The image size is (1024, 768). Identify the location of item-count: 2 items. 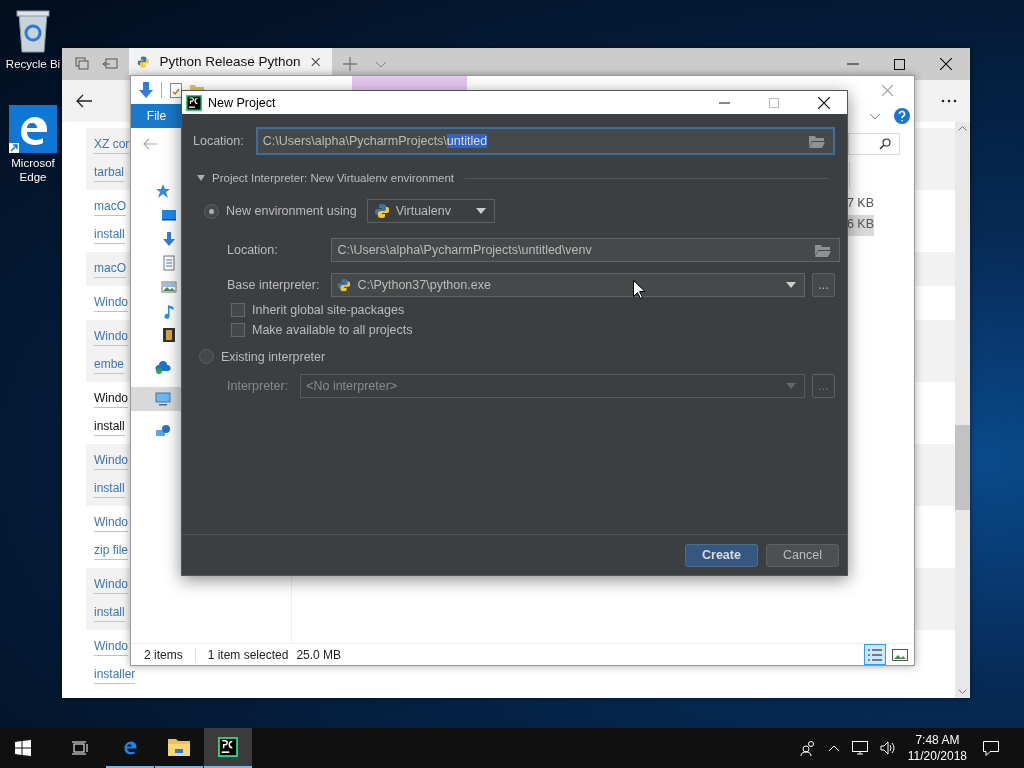
(163, 654).